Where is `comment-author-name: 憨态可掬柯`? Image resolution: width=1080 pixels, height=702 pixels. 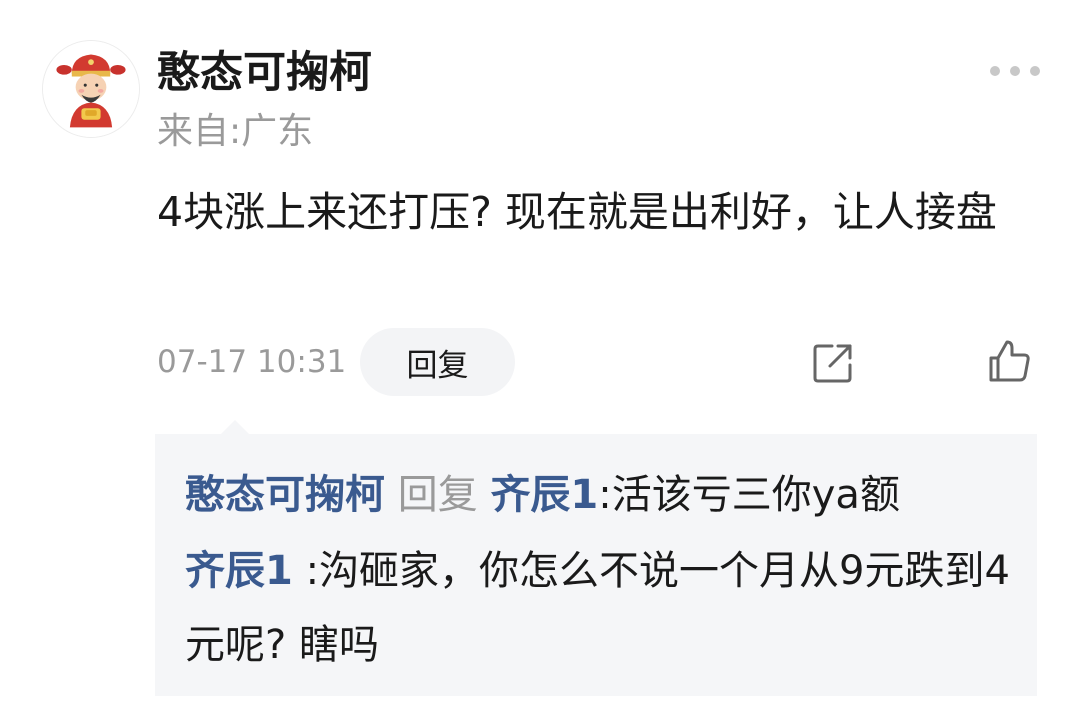 comment-author-name: 憨态可掬柯 is located at coordinates (264, 73).